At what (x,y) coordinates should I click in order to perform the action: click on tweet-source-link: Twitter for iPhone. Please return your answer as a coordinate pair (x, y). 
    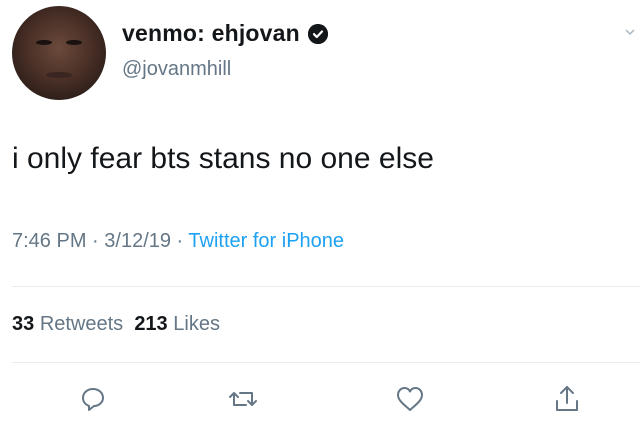
    Looking at the image, I should click on (266, 241).